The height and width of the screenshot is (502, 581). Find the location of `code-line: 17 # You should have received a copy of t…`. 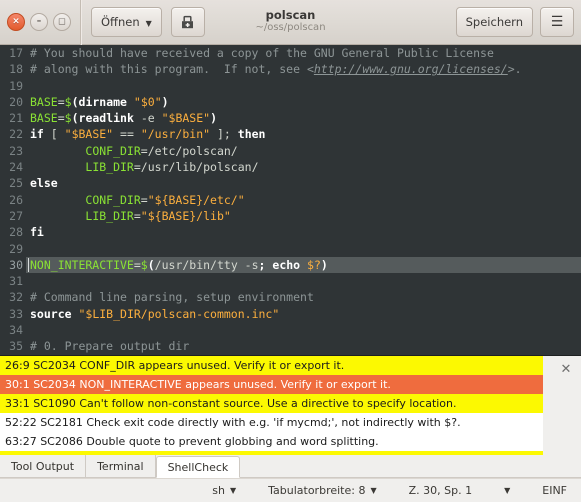

code-line: 17 # You should have received a copy of t… is located at coordinates (290, 53).